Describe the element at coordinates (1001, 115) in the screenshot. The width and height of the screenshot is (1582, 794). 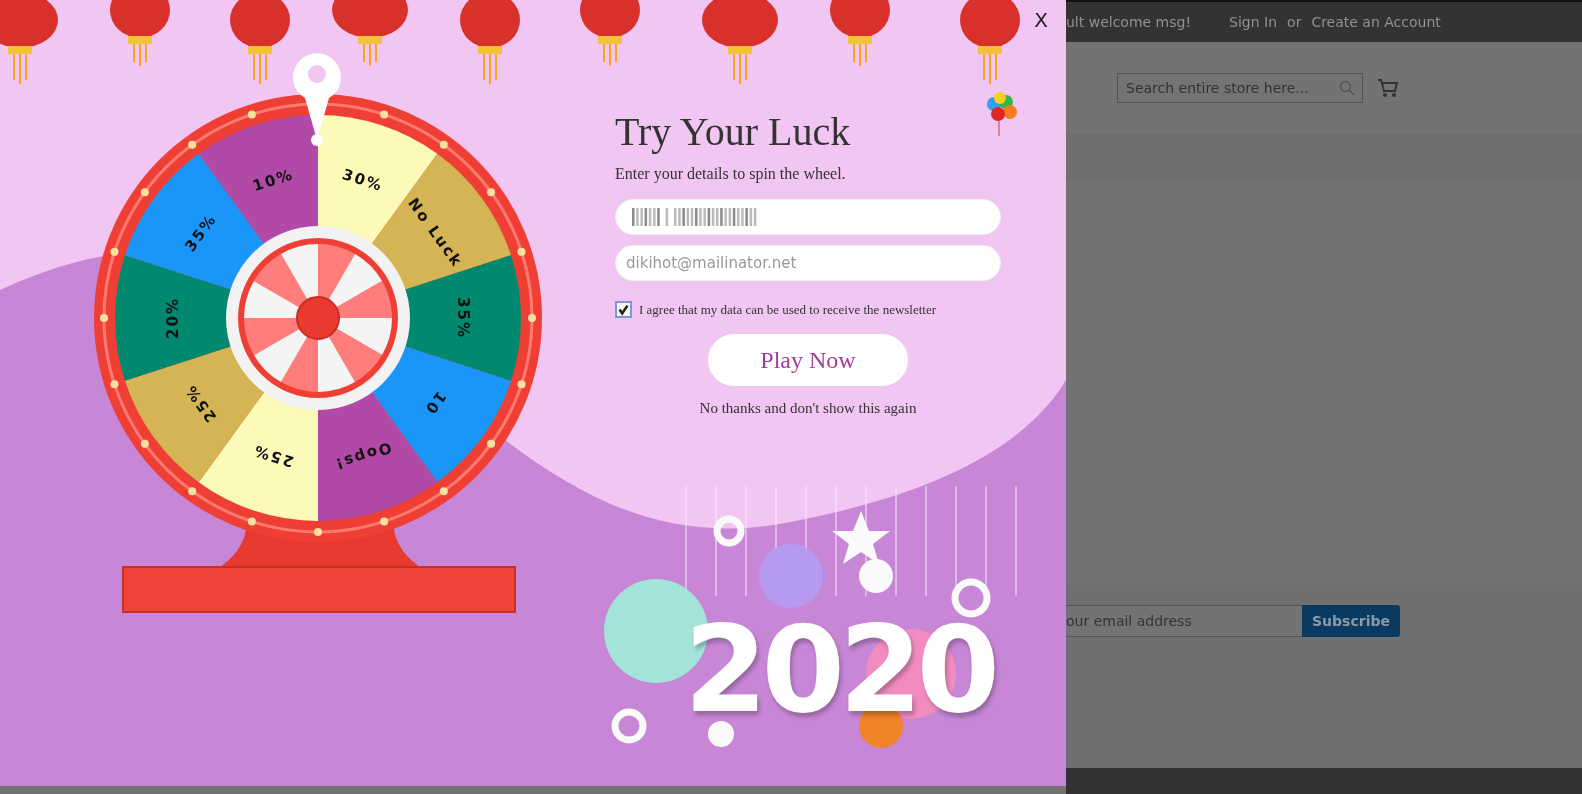
I see `balloons-icon` at that location.